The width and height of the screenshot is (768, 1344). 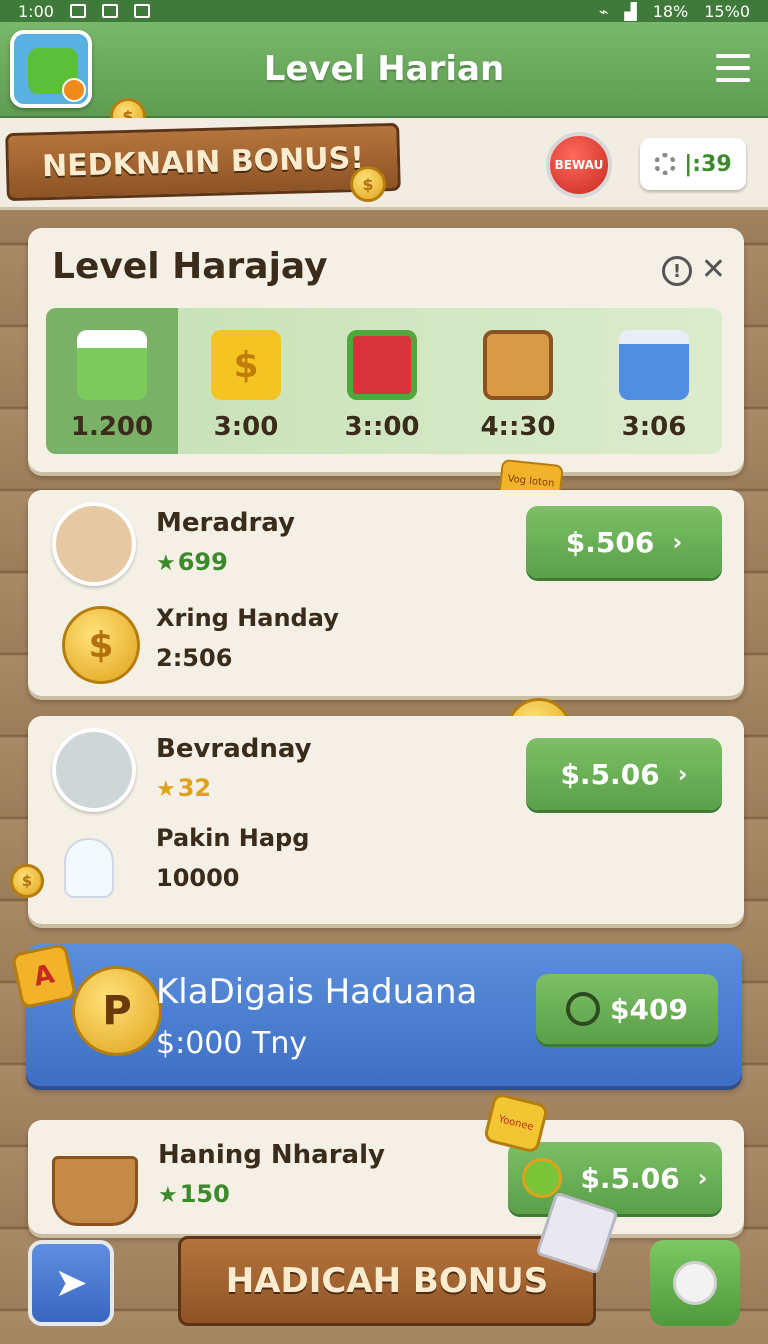 I want to click on blue-cart-icon, so click(x=654, y=365).